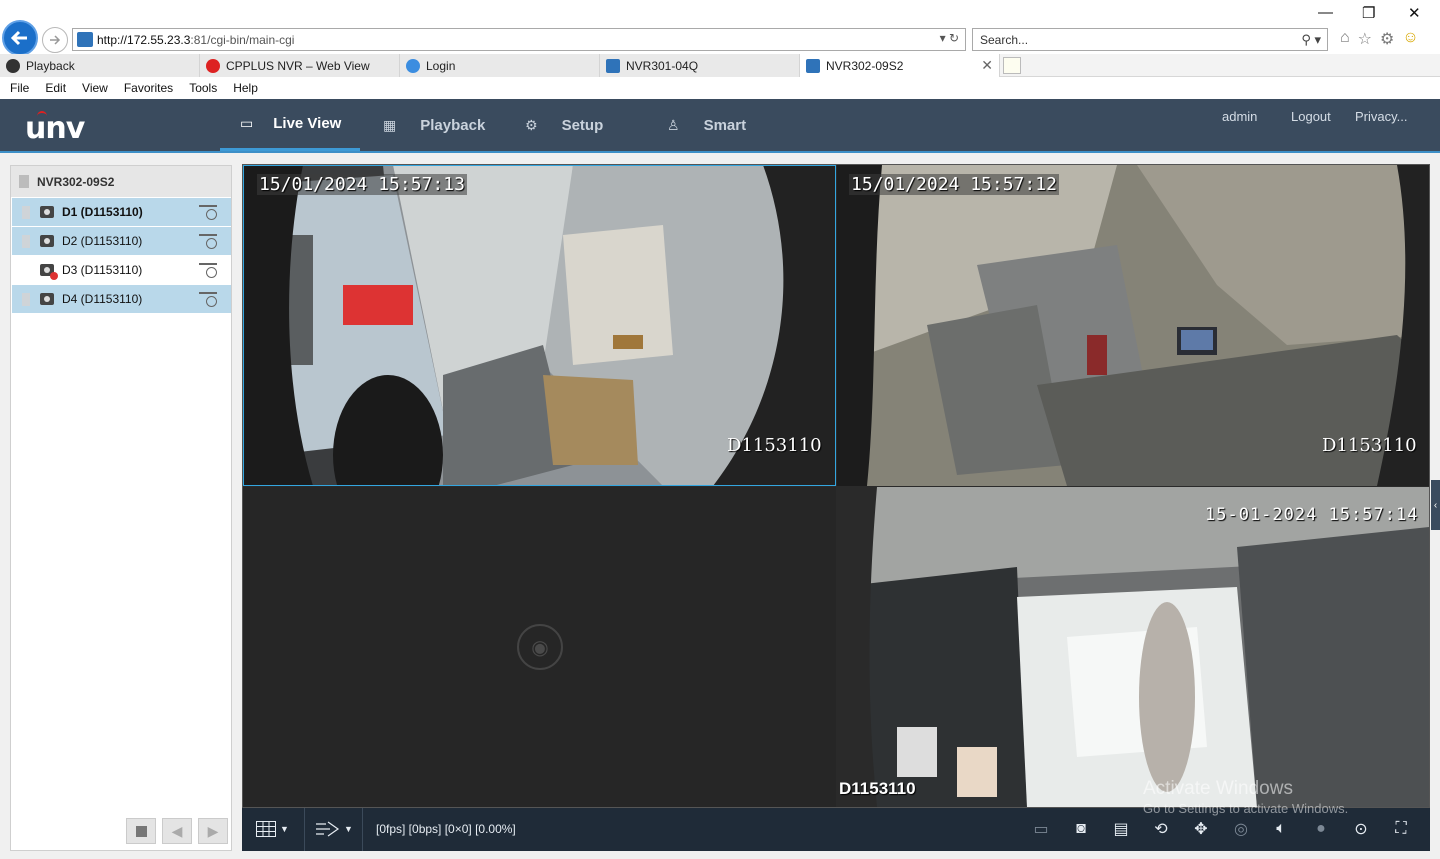  What do you see at coordinates (1387, 40) in the screenshot?
I see `settings-gear-icon: ⚙` at bounding box center [1387, 40].